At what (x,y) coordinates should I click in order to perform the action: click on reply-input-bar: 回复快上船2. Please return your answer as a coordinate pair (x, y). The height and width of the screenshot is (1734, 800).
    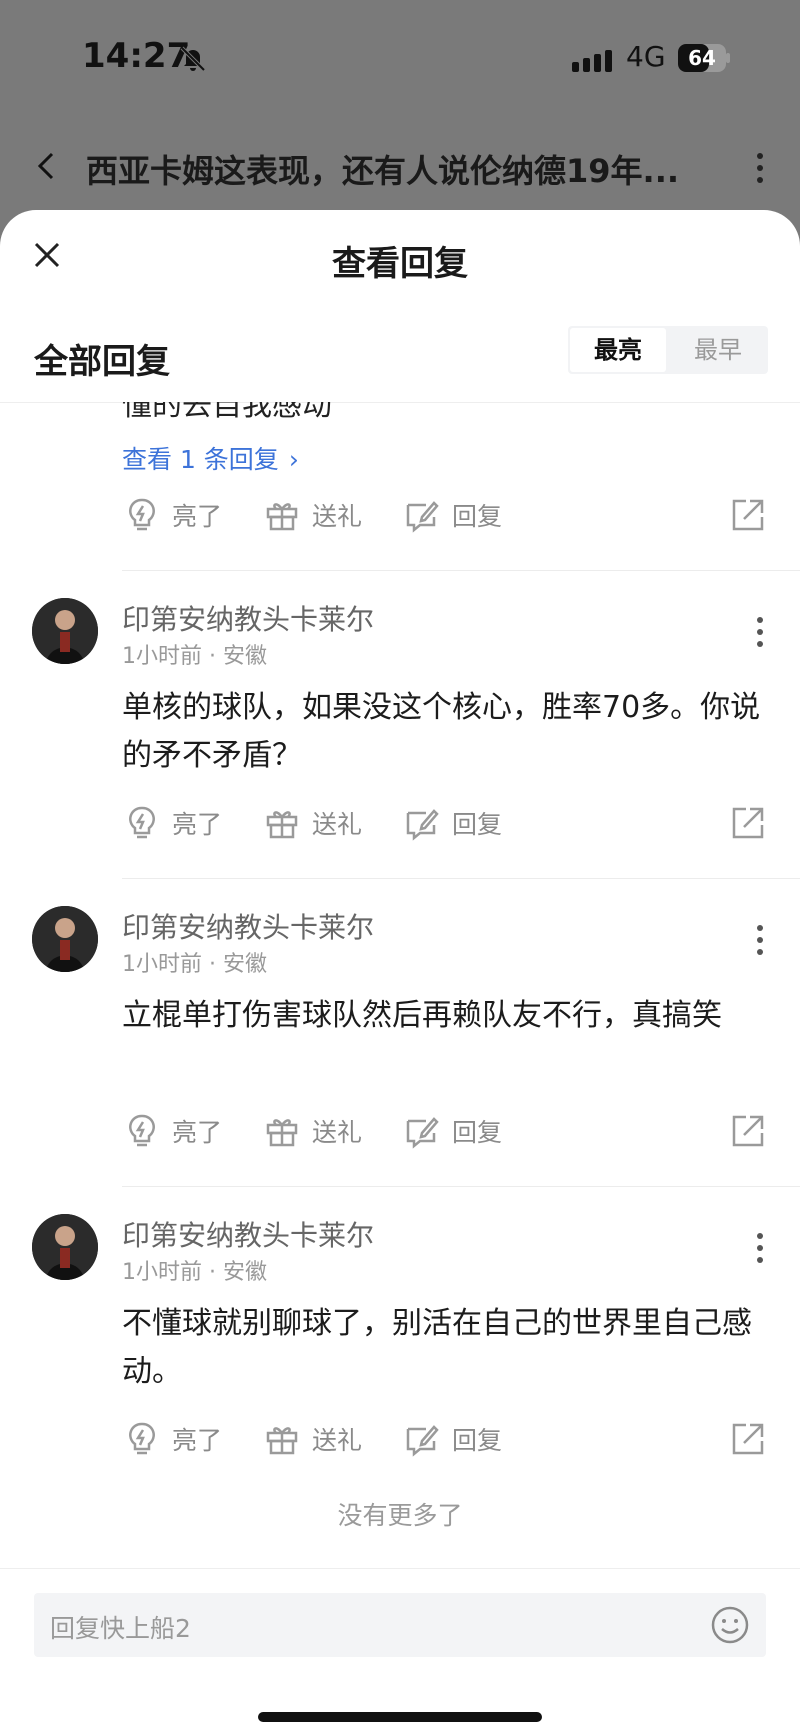
    Looking at the image, I should click on (400, 1651).